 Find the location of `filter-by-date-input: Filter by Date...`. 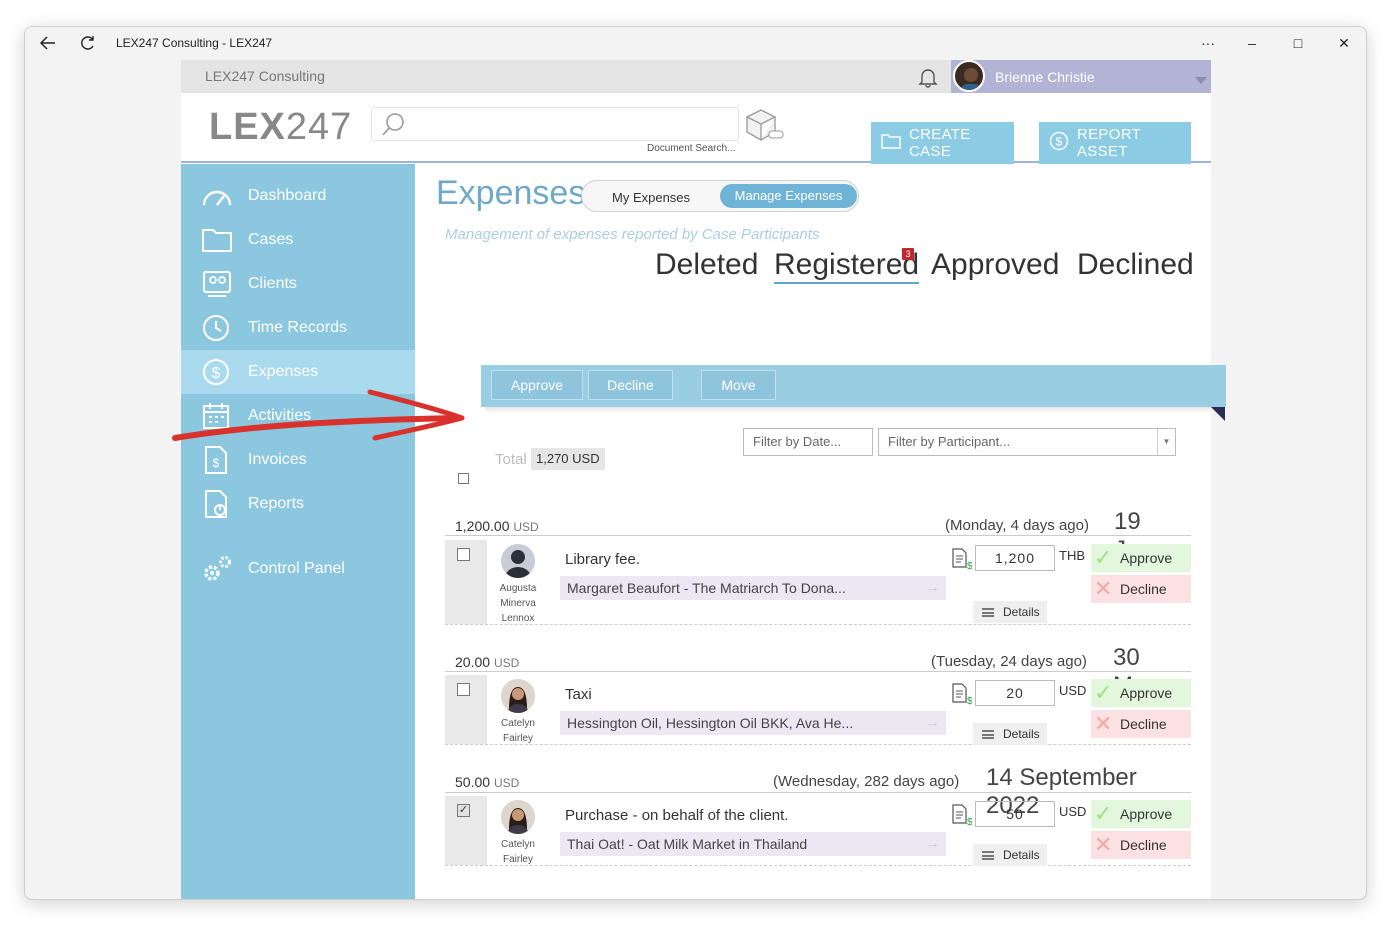

filter-by-date-input: Filter by Date... is located at coordinates (808, 442).